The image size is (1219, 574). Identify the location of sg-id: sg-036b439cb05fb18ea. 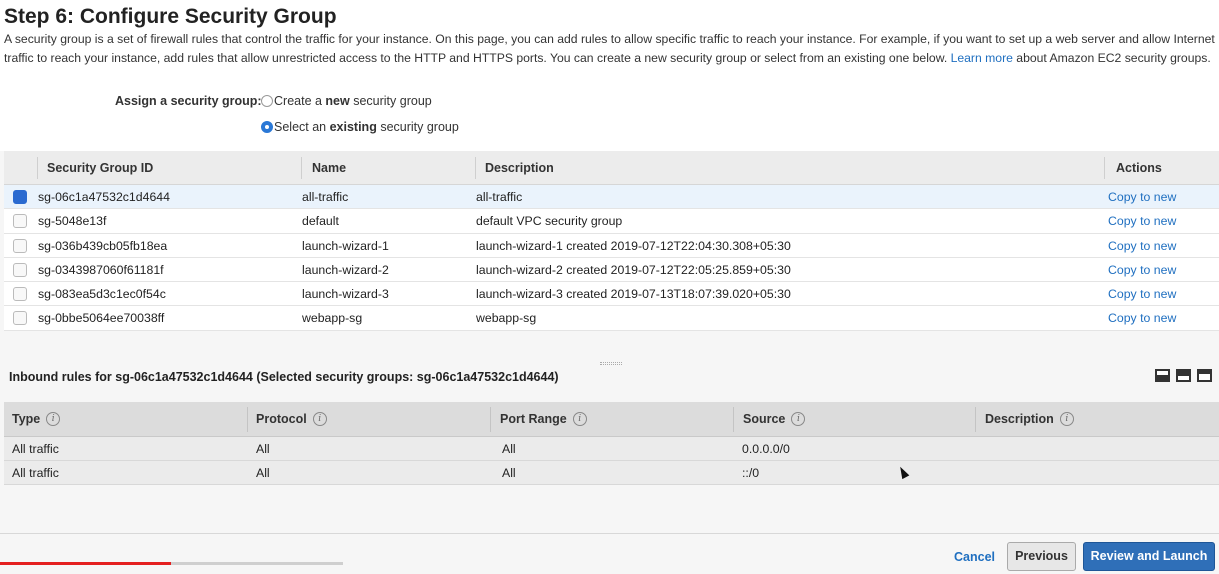
(103, 245).